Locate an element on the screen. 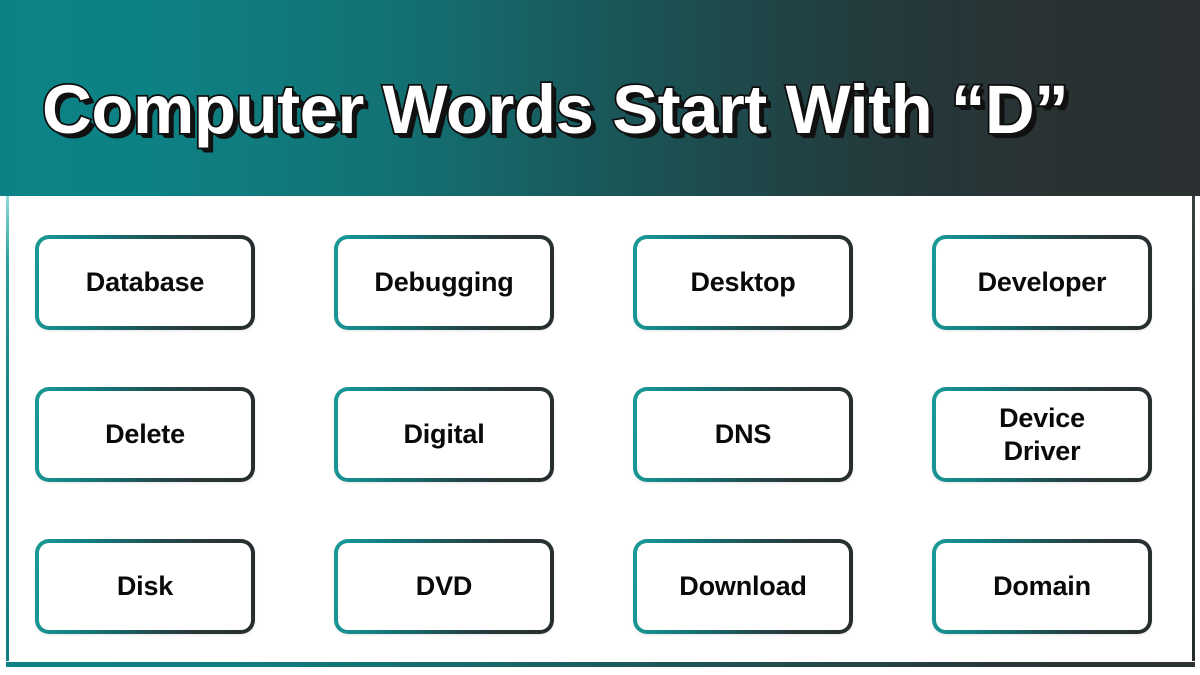 Image resolution: width=1200 pixels, height=675 pixels. word-card-label: Disk is located at coordinates (145, 586).